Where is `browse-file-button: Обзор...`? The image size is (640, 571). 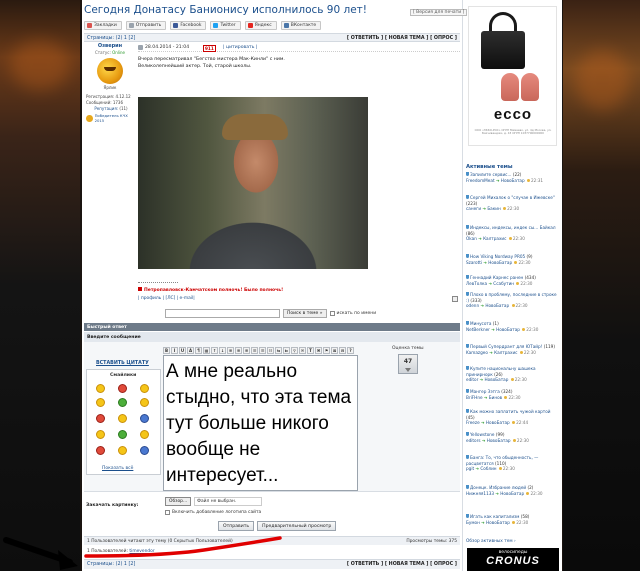 browse-file-button: Обзор... is located at coordinates (178, 501).